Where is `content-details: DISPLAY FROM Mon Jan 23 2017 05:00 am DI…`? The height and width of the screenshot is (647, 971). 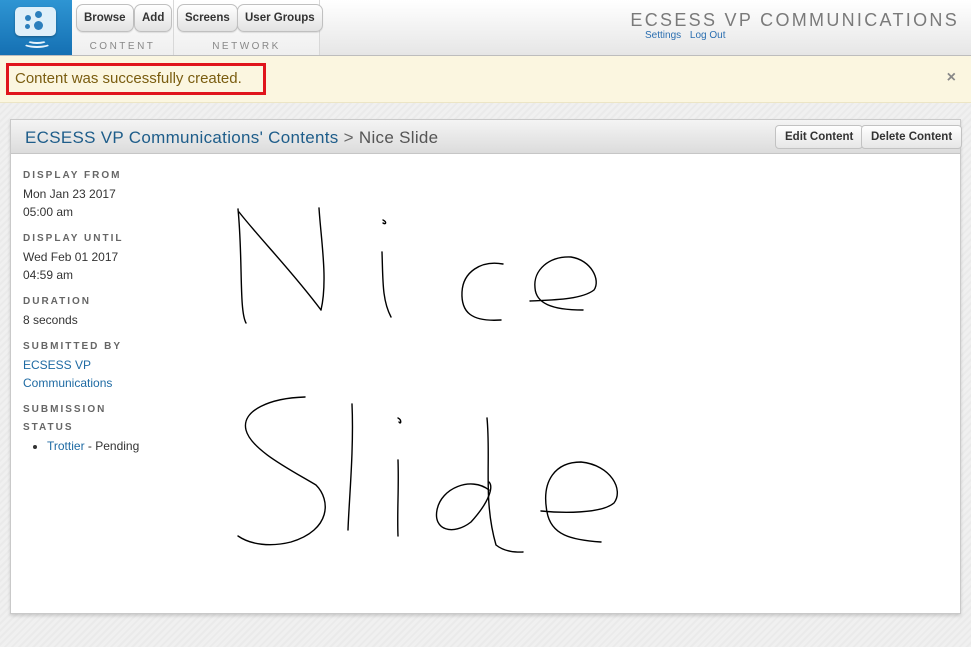 content-details: DISPLAY FROM Mon Jan 23 2017 05:00 am DI… is located at coordinates (103, 311).